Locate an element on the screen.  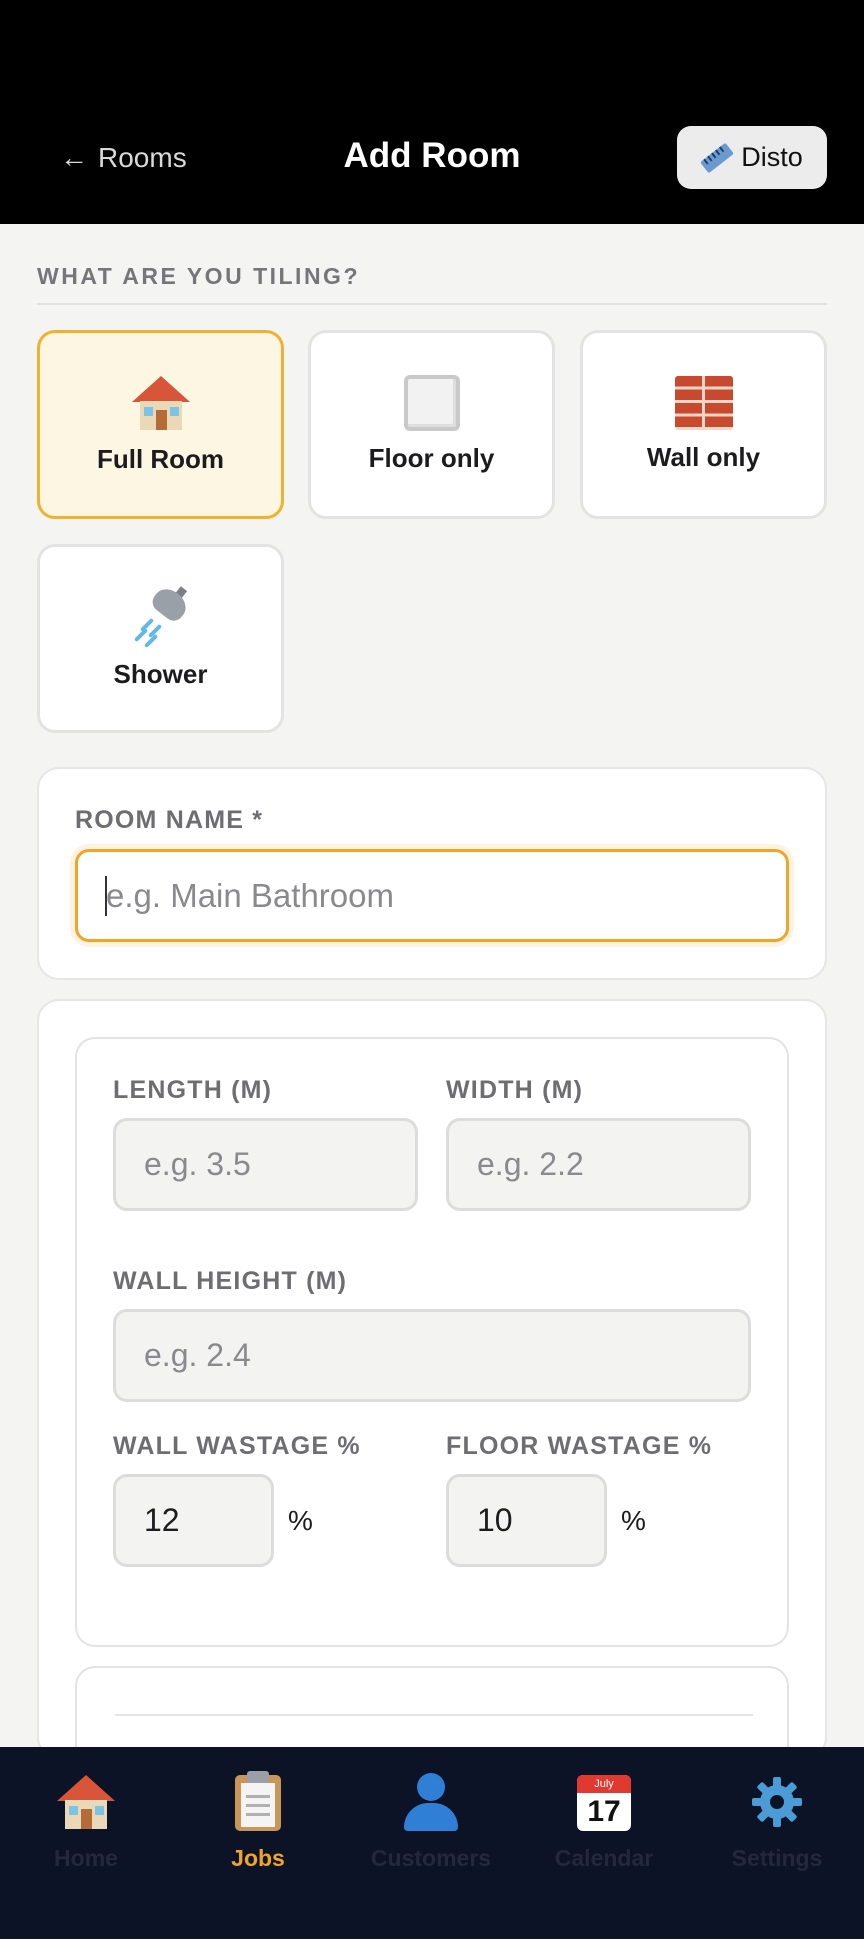
nav-item-jobs: Jobs is located at coordinates (258, 1821).